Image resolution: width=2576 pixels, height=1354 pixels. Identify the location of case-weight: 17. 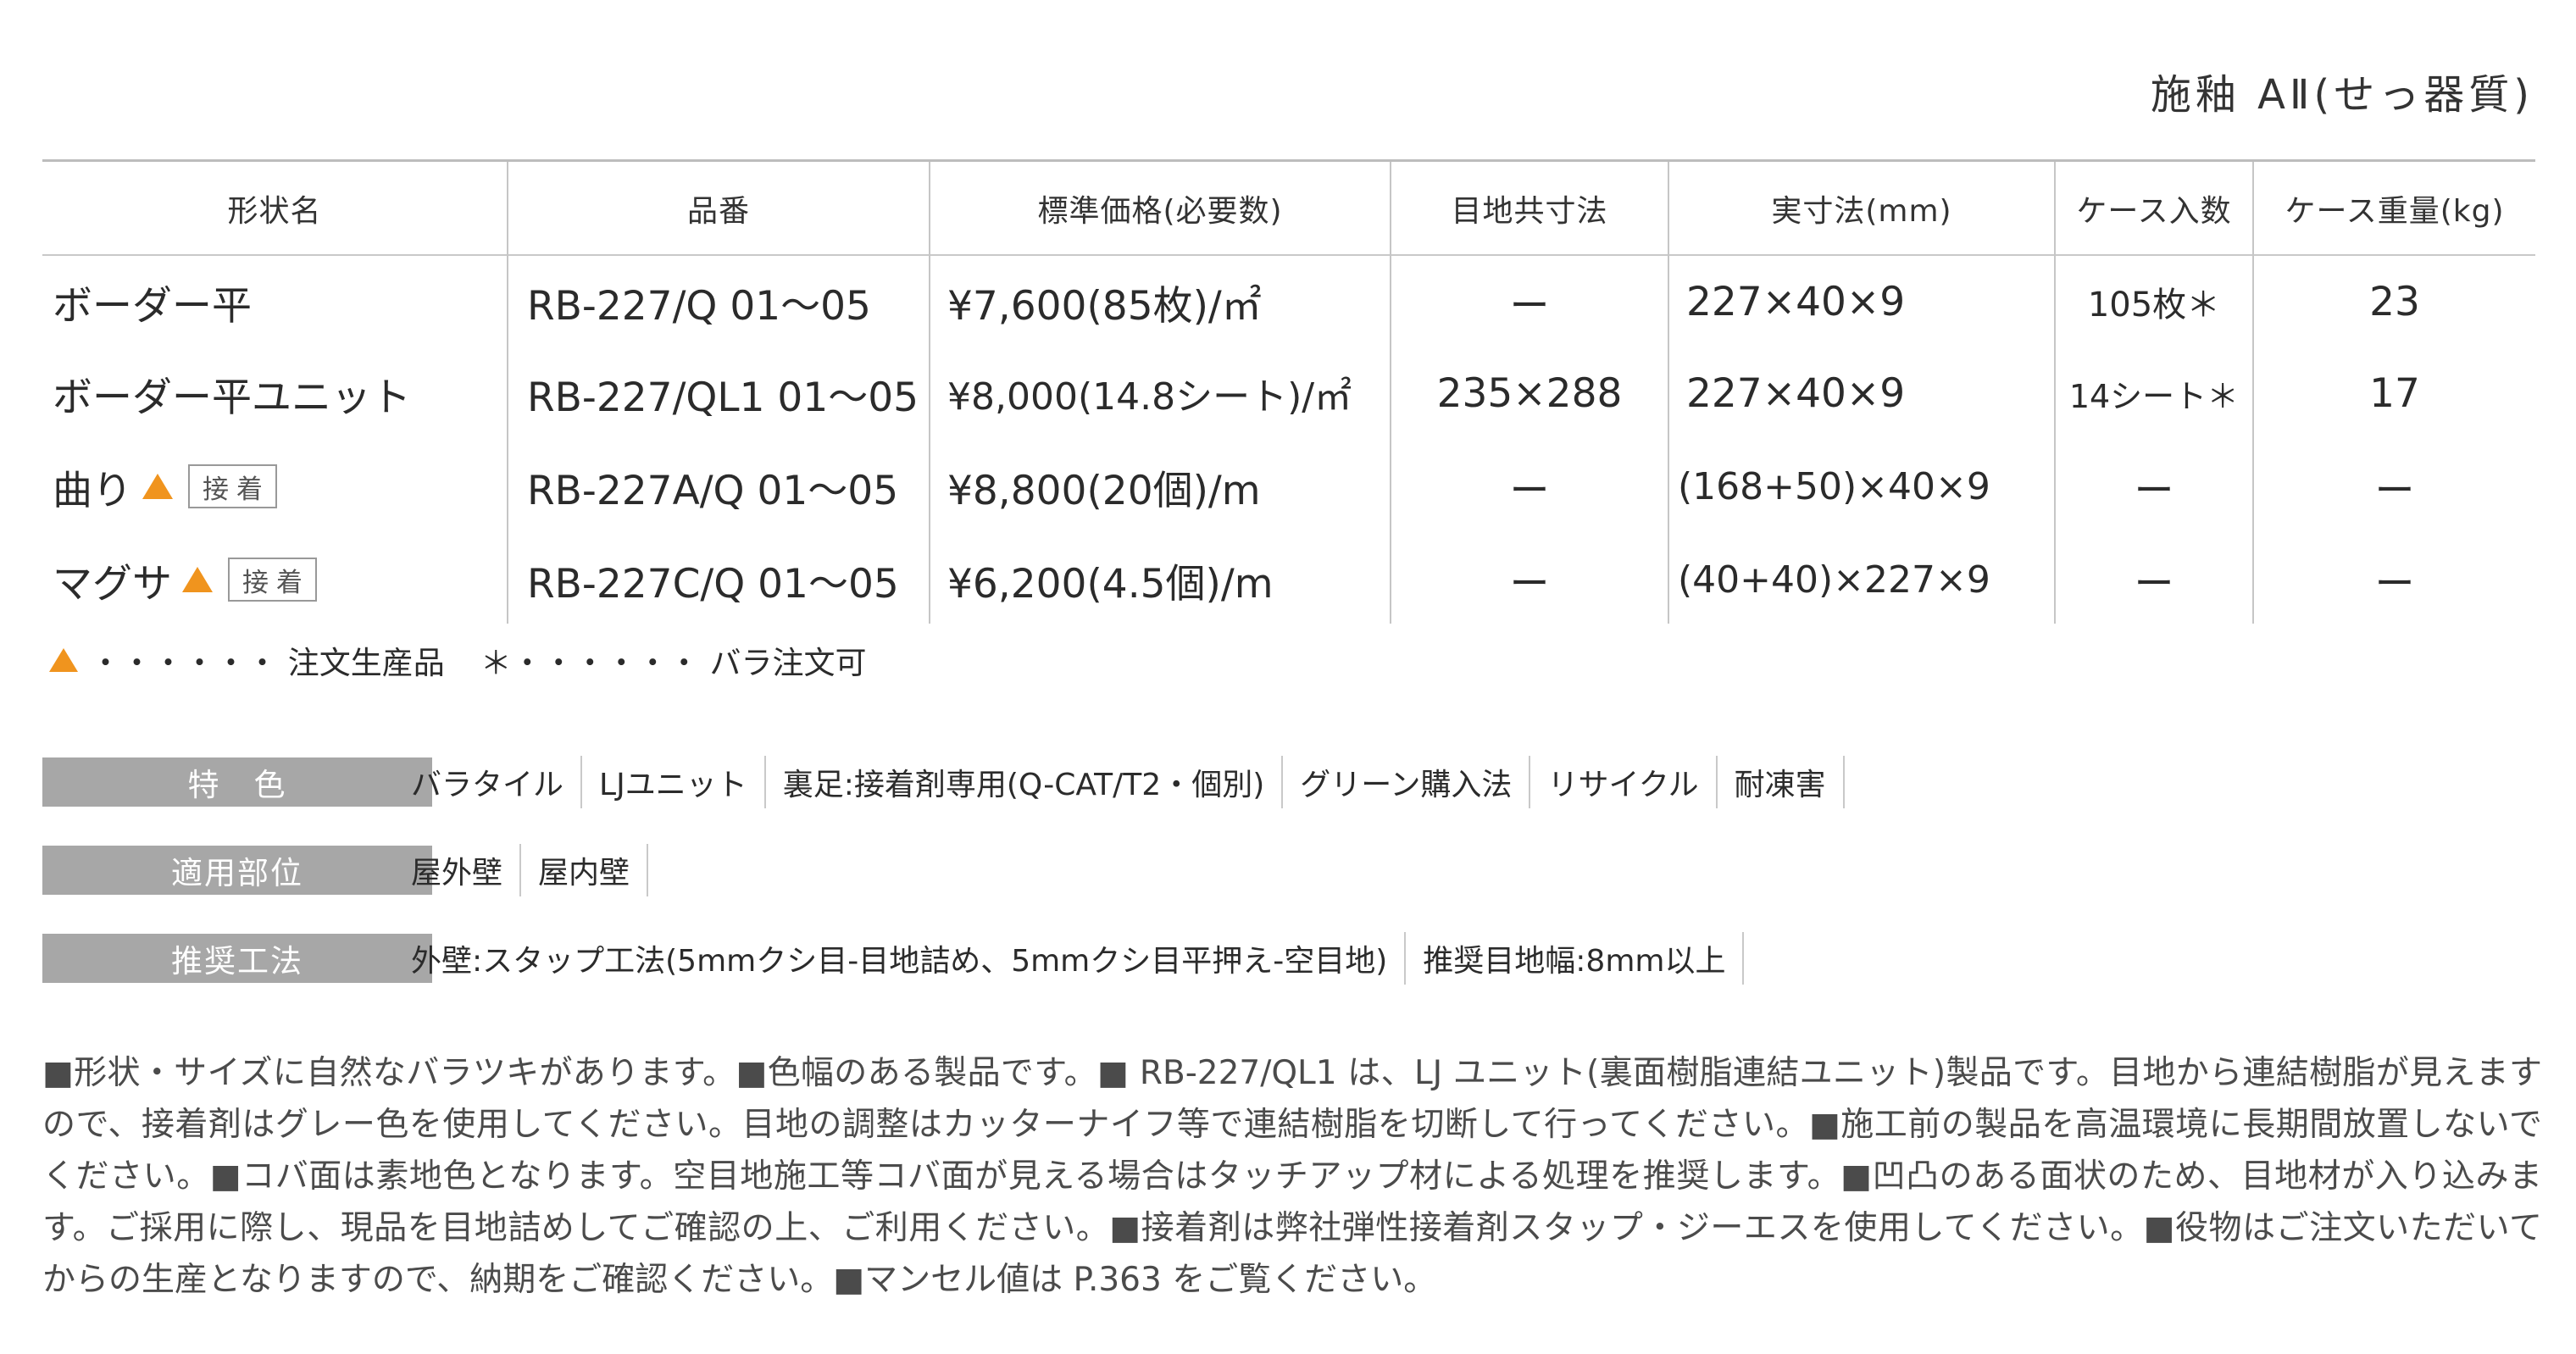
(2394, 393).